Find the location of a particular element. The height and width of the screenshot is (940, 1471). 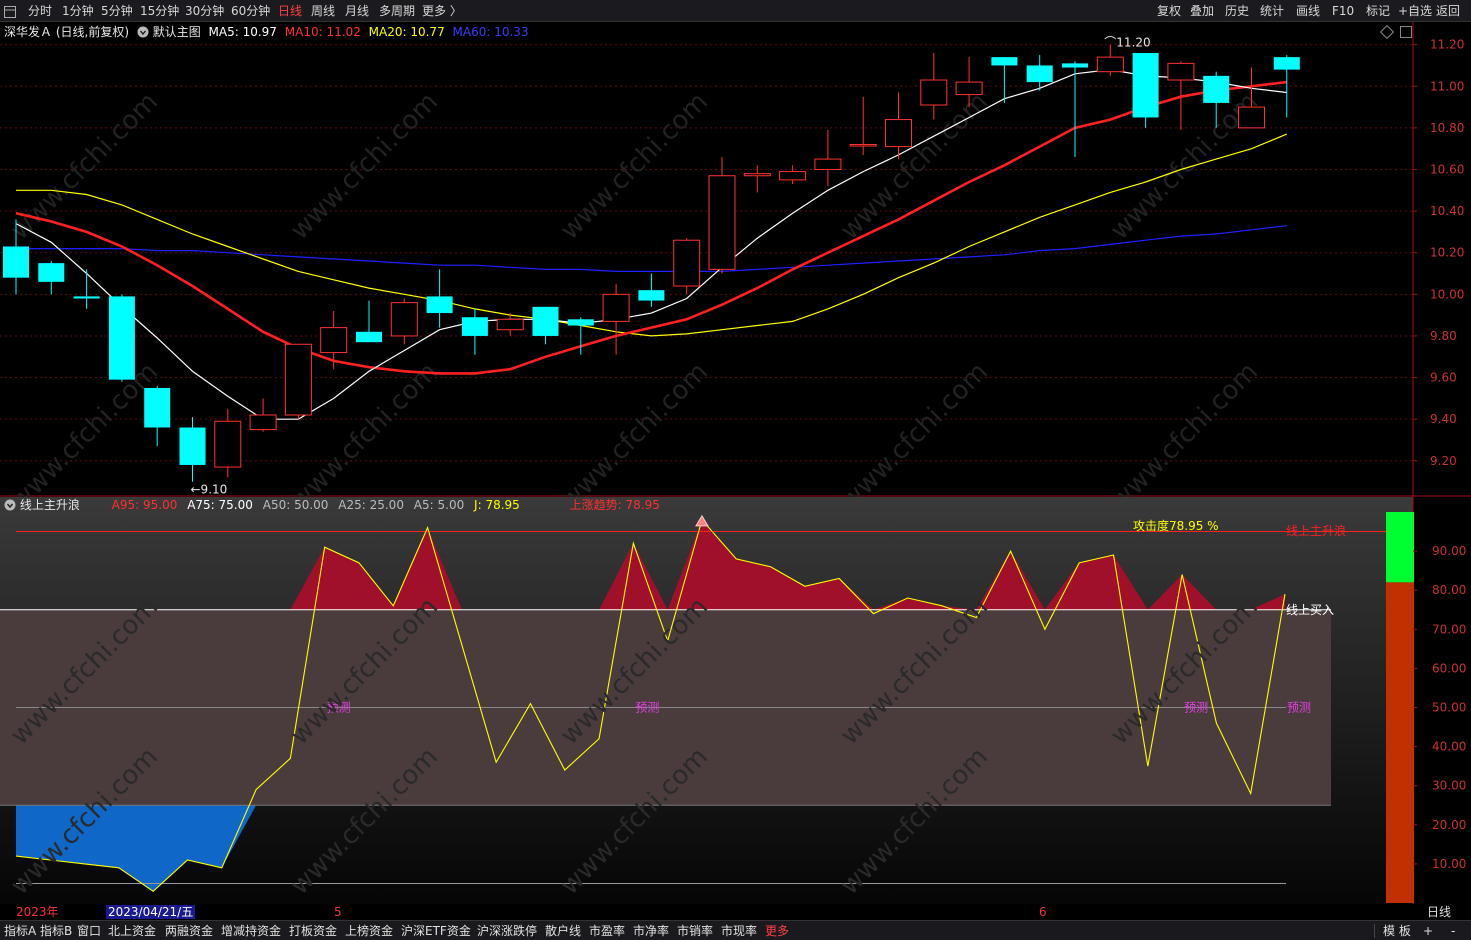

tab-pe-ratio: 市盈率 is located at coordinates (607, 931).